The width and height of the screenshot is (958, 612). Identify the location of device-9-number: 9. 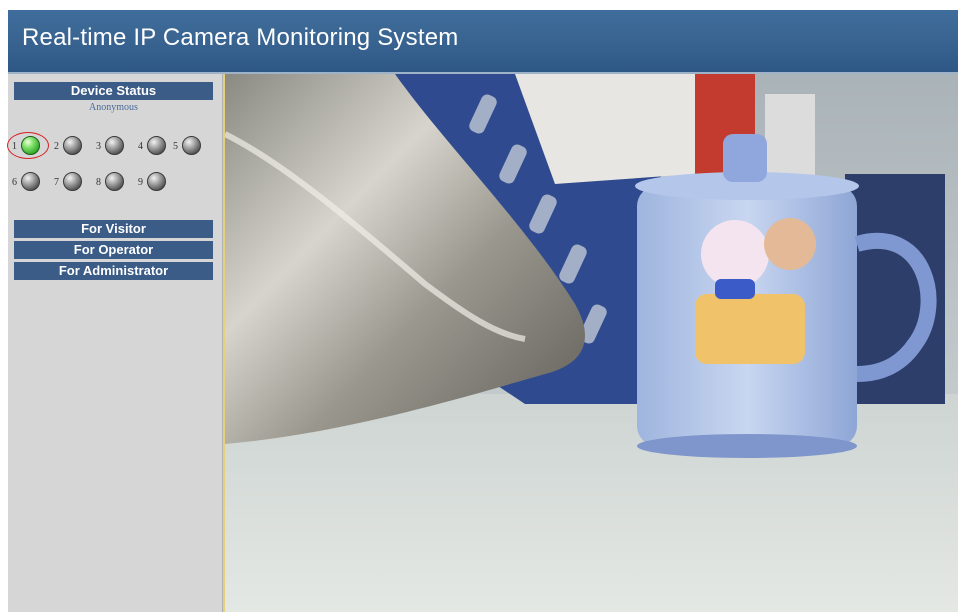
(140, 182).